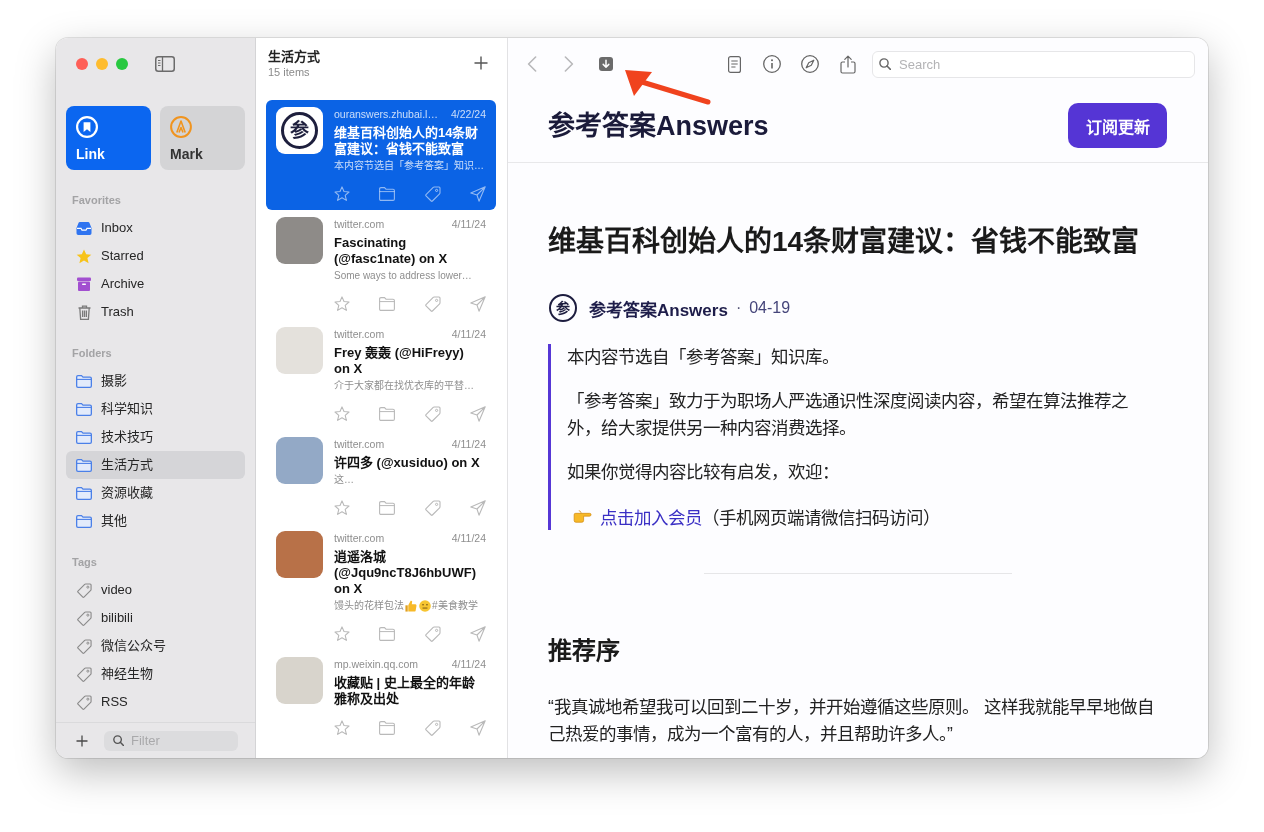 This screenshot has width=1264, height=832. I want to click on mode-tile: Link, so click(108, 138).